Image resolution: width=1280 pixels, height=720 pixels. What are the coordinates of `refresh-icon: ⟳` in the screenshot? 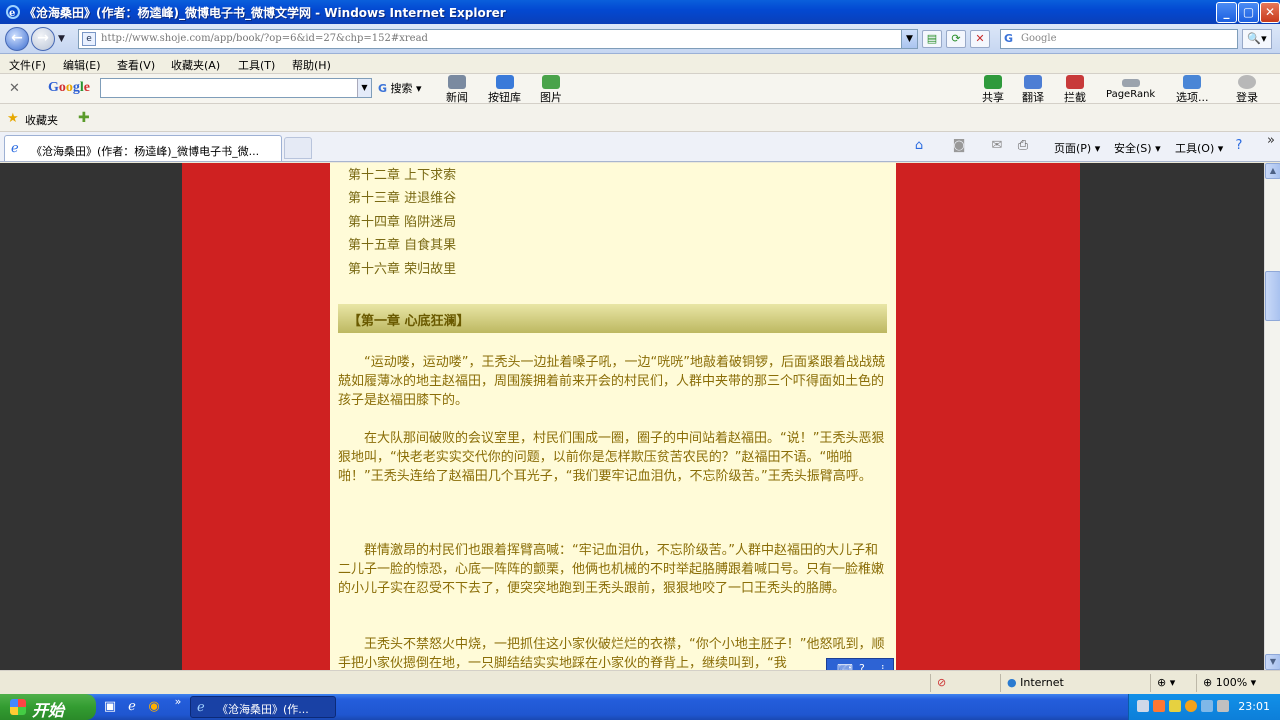 It's located at (956, 39).